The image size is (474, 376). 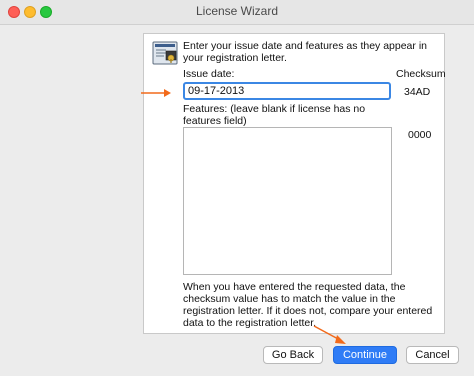 I want to click on window-title: License Wizard, so click(x=237, y=11).